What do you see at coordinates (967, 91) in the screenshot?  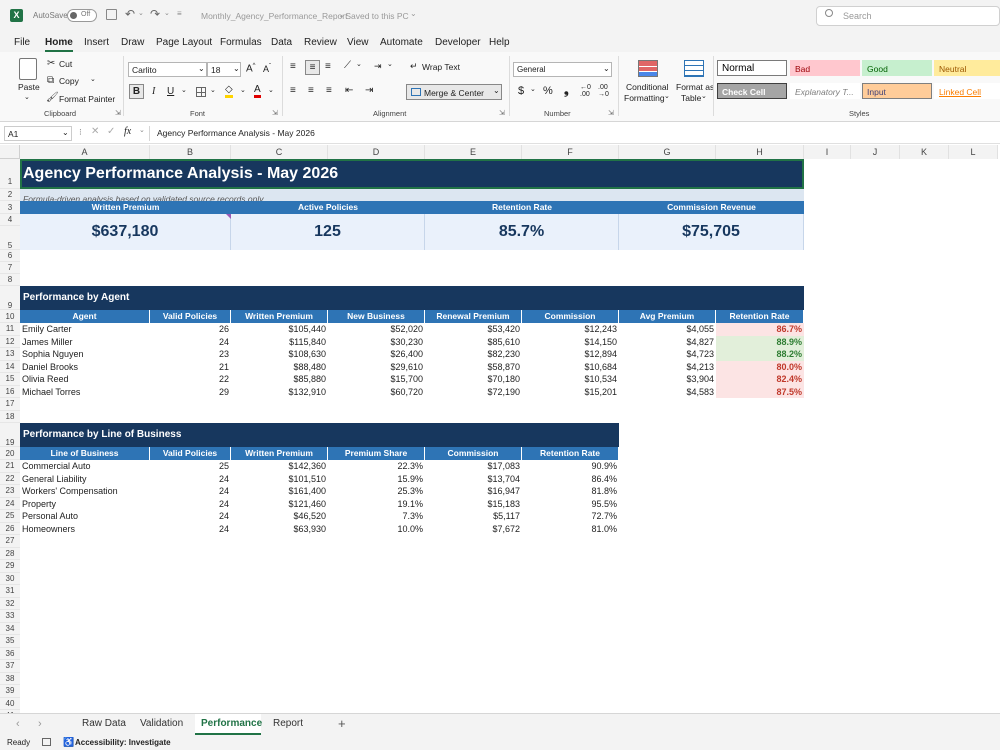 I see `cell-style-linked-cell: Linked Cell` at bounding box center [967, 91].